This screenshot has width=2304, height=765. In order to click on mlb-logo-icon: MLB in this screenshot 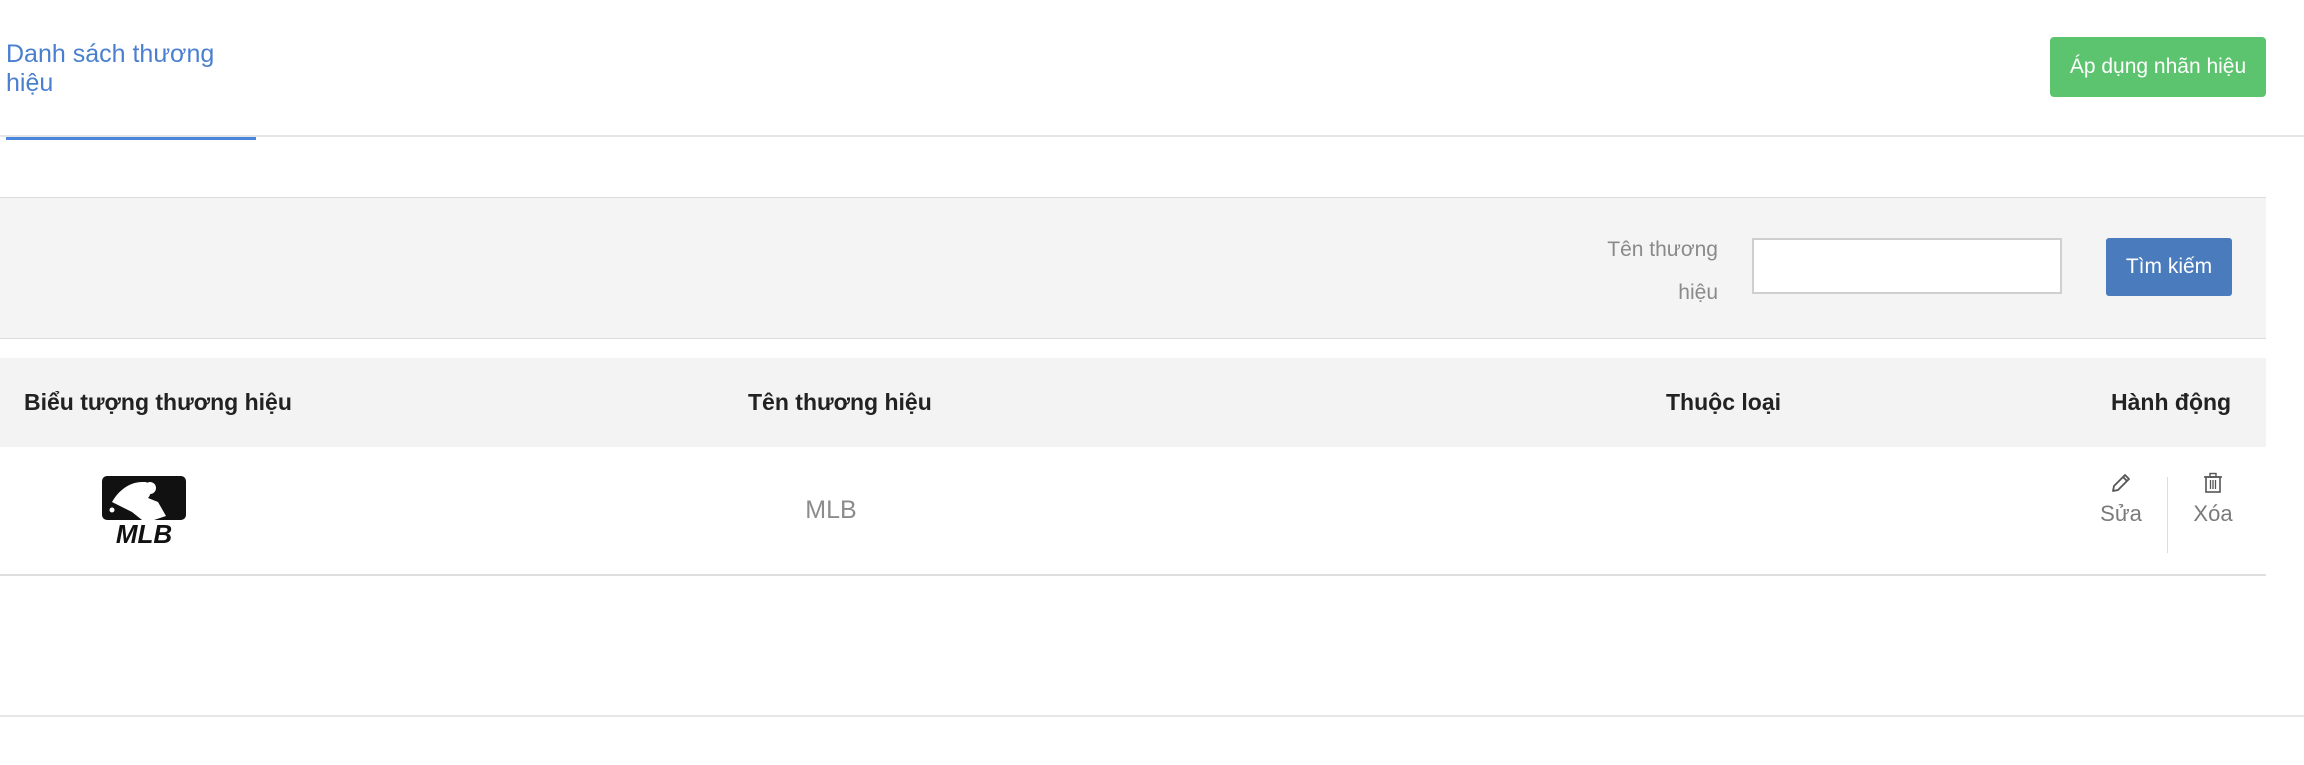, I will do `click(144, 511)`.